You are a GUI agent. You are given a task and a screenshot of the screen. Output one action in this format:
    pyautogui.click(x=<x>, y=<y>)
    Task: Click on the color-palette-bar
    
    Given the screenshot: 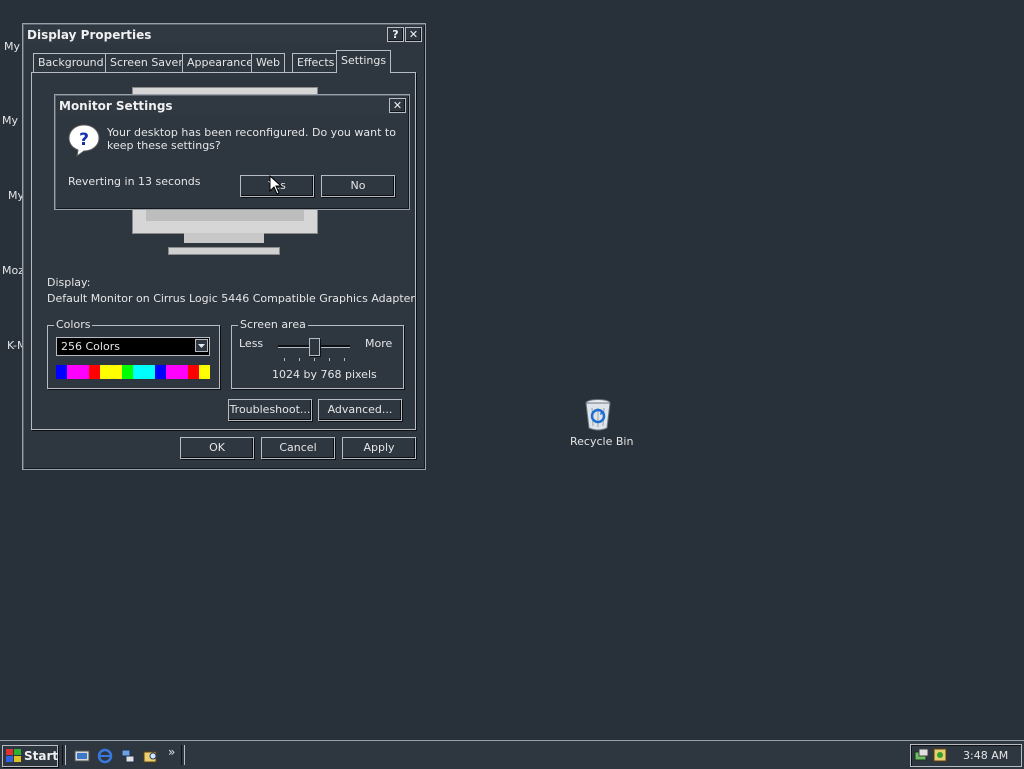 What is the action you would take?
    pyautogui.click(x=133, y=372)
    